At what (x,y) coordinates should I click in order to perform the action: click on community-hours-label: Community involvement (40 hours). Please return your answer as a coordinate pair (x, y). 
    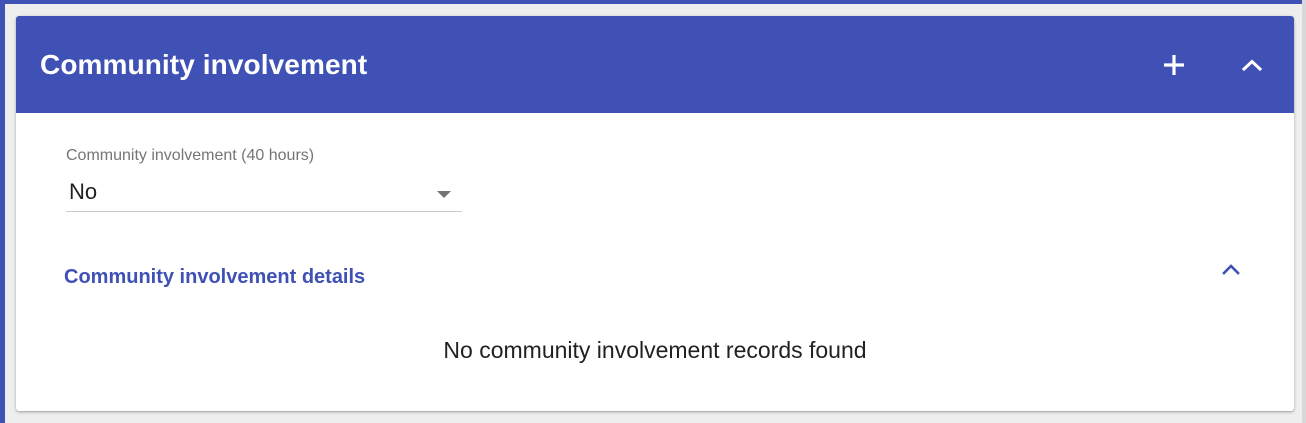
    Looking at the image, I should click on (190, 155).